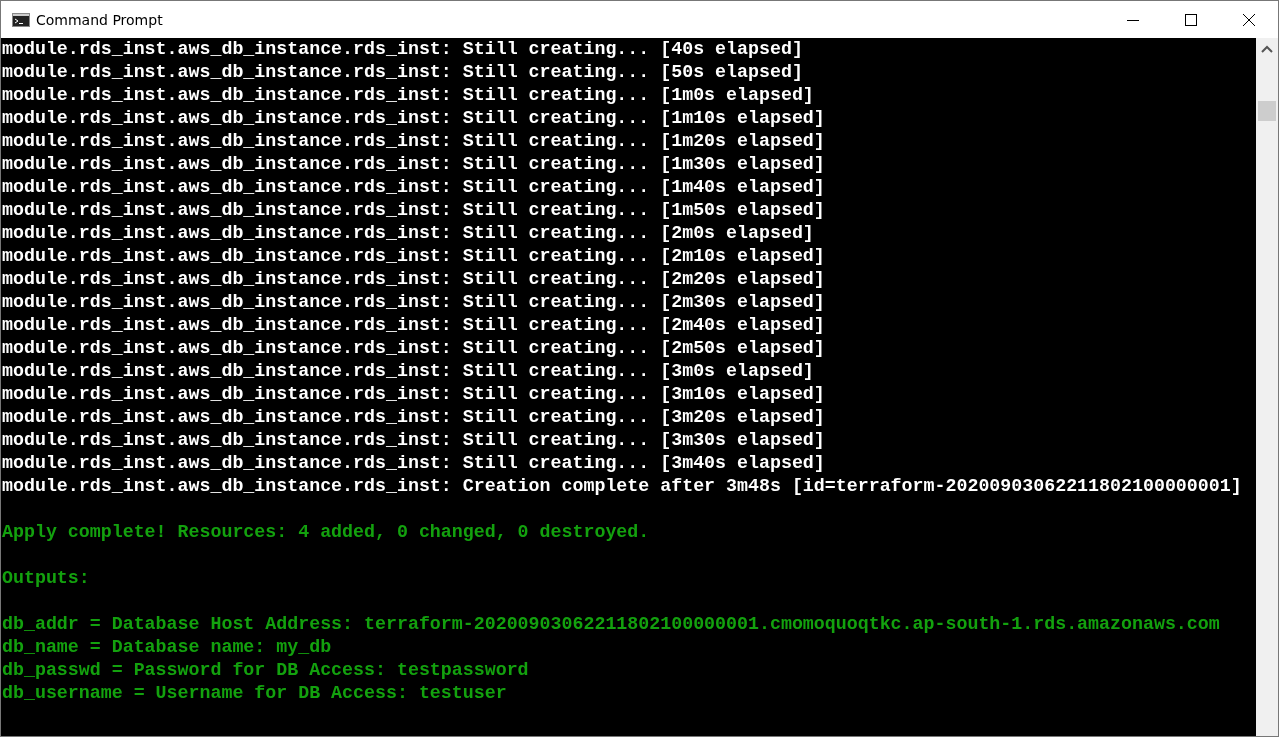  I want to click on console-line: module.rds_inst.aws_db_instance.rds_inst: Still creating... [1m20s elapsed], so click(414, 141).